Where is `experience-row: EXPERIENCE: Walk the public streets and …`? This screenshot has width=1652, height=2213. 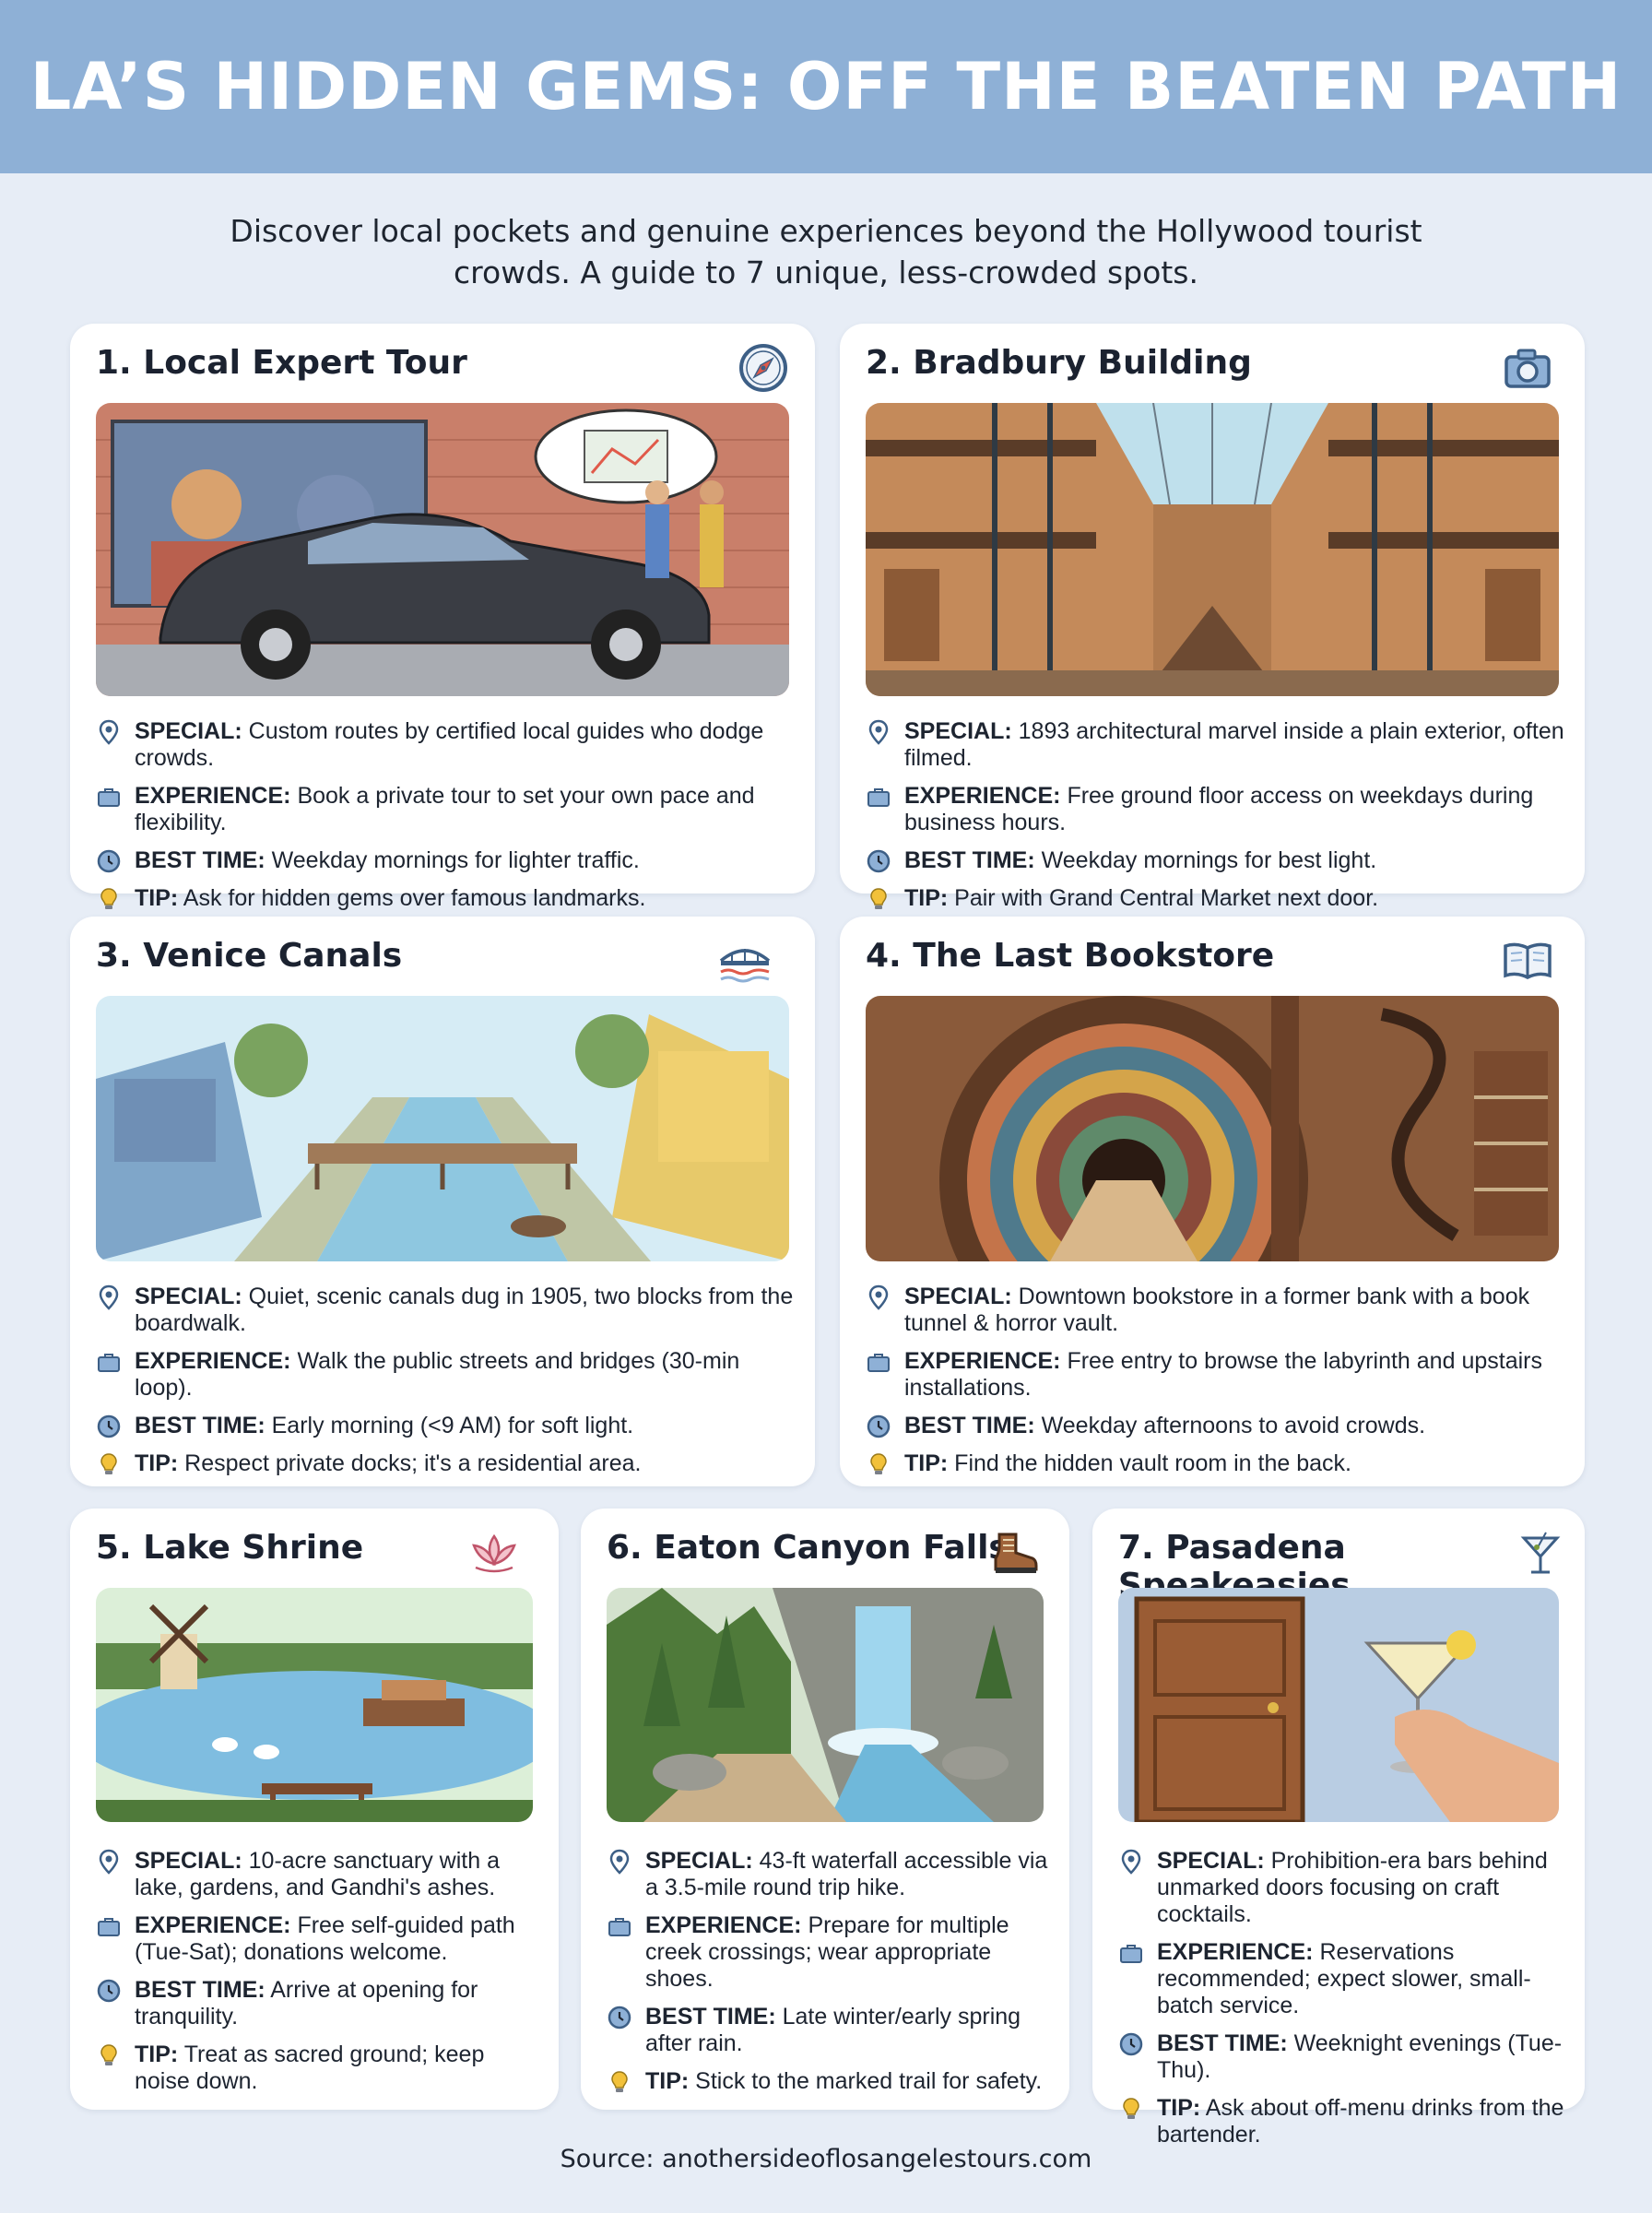
experience-row: EXPERIENCE: Walk the public streets and … is located at coordinates (446, 1375).